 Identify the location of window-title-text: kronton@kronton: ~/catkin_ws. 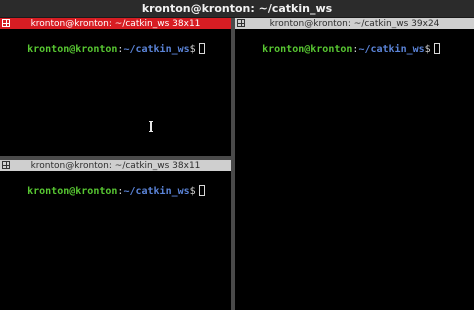
(237, 8).